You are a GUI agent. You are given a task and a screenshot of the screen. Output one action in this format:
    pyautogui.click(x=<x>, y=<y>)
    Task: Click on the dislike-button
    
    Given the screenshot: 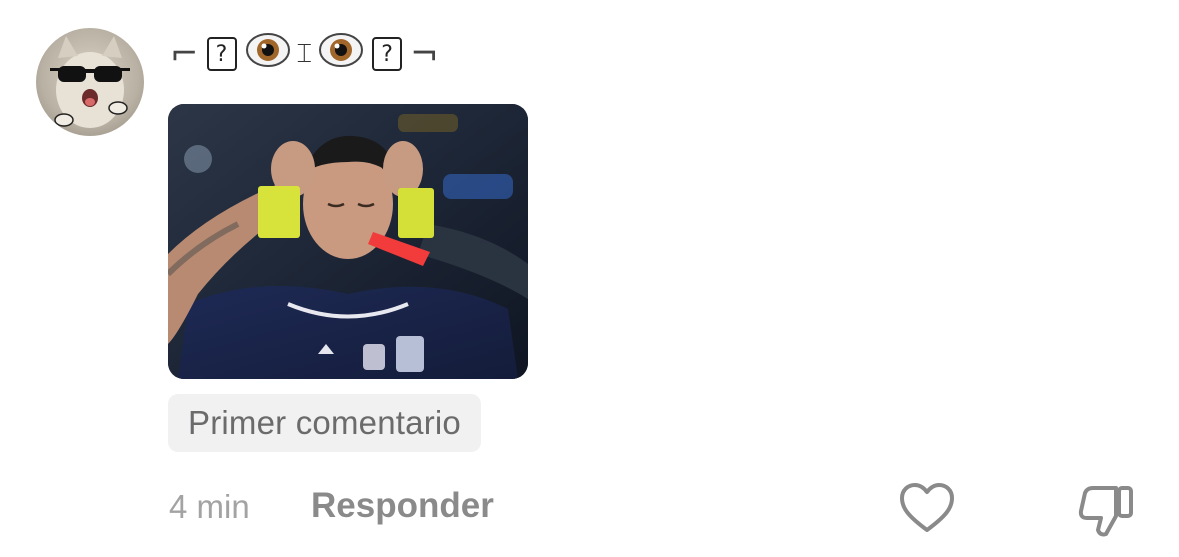 What is the action you would take?
    pyautogui.click(x=1106, y=510)
    